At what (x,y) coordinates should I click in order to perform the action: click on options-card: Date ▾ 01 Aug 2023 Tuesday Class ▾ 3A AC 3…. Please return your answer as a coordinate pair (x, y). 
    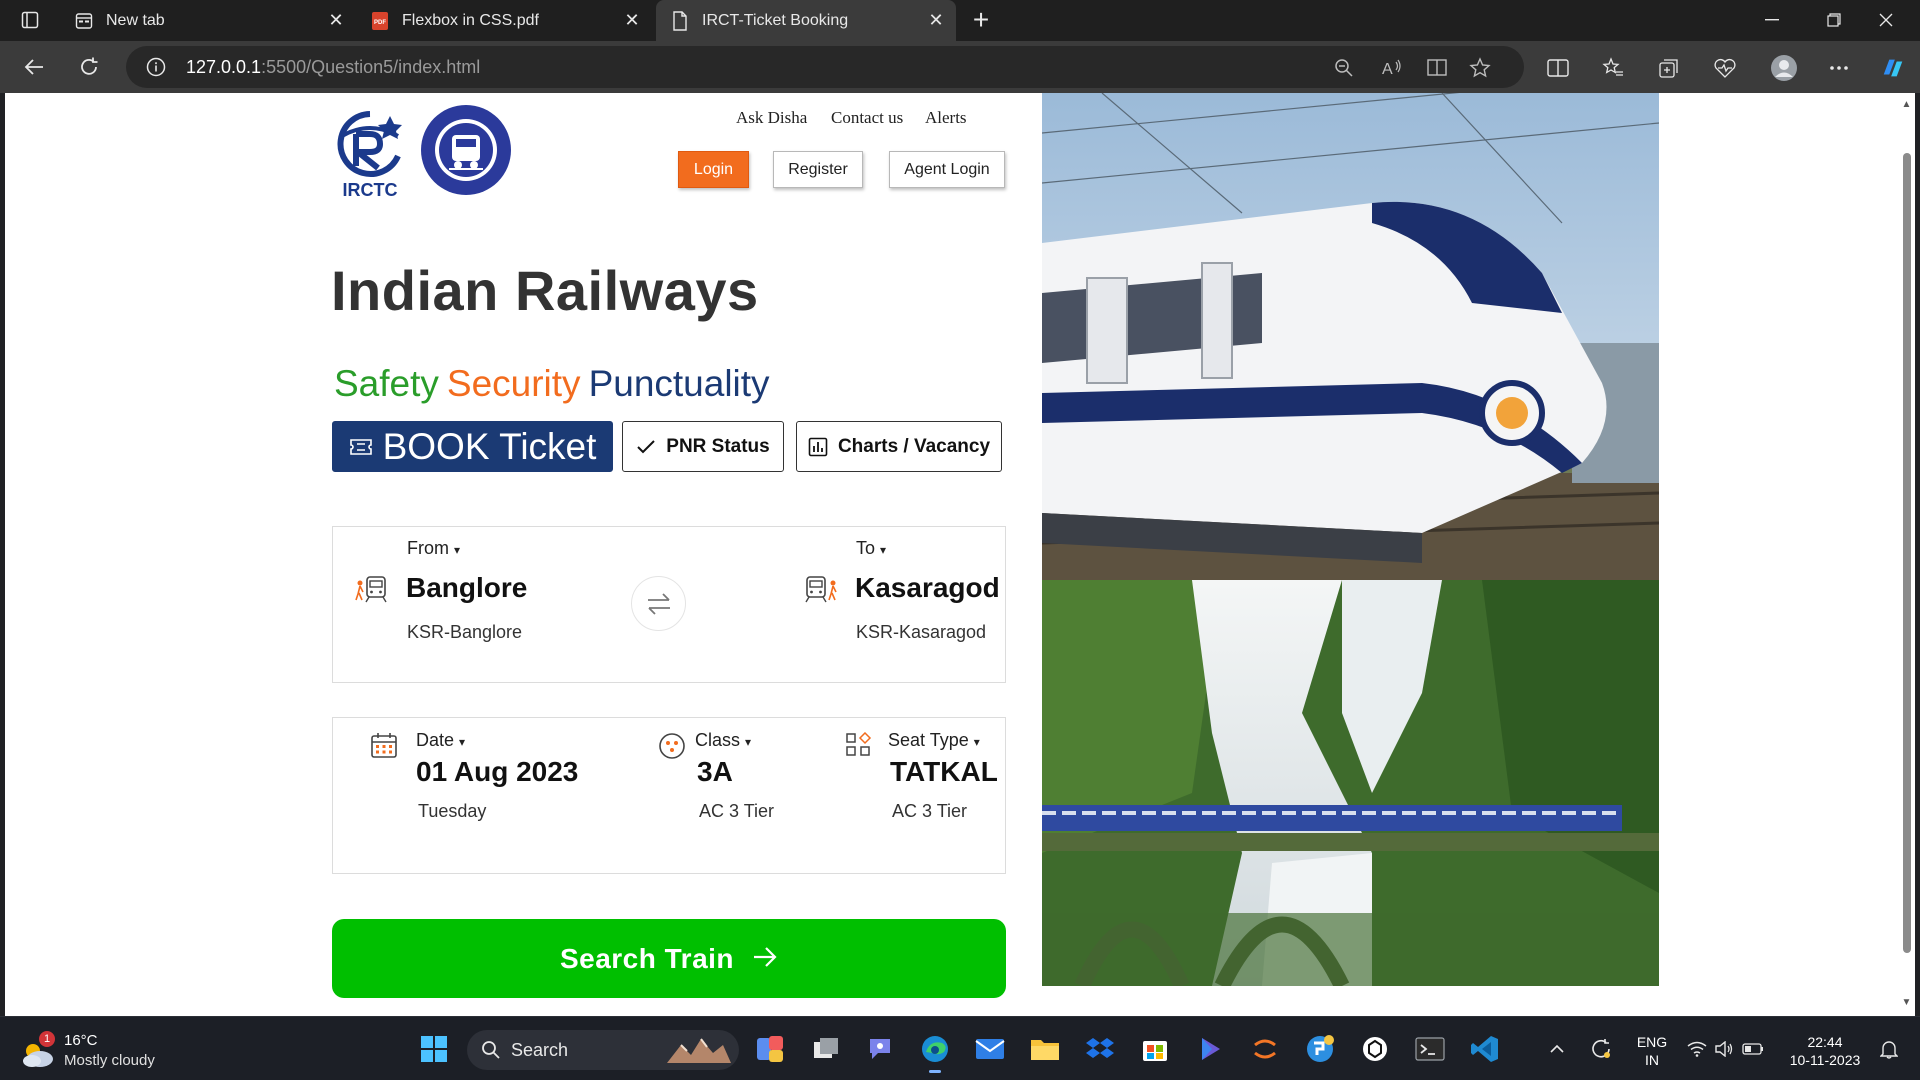
    Looking at the image, I should click on (669, 795).